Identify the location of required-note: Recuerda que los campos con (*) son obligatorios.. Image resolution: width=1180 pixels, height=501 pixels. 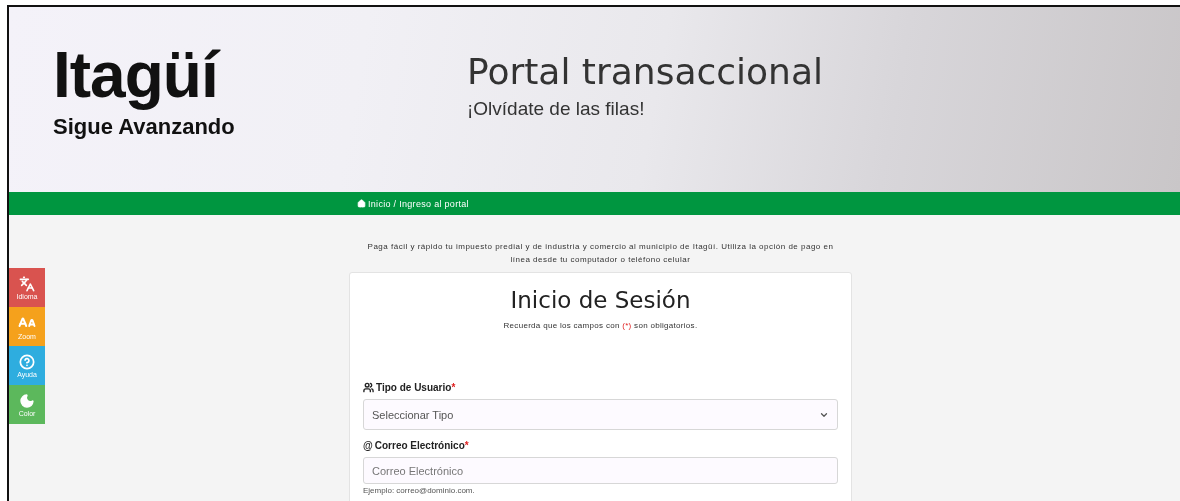
(600, 325).